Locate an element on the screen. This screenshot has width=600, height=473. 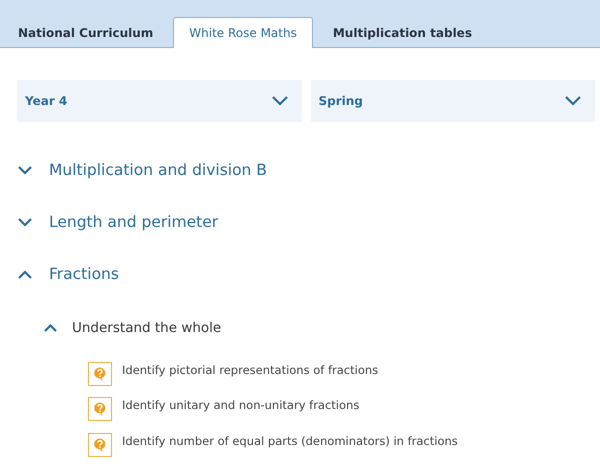
tab: White Rose Maths is located at coordinates (243, 32).